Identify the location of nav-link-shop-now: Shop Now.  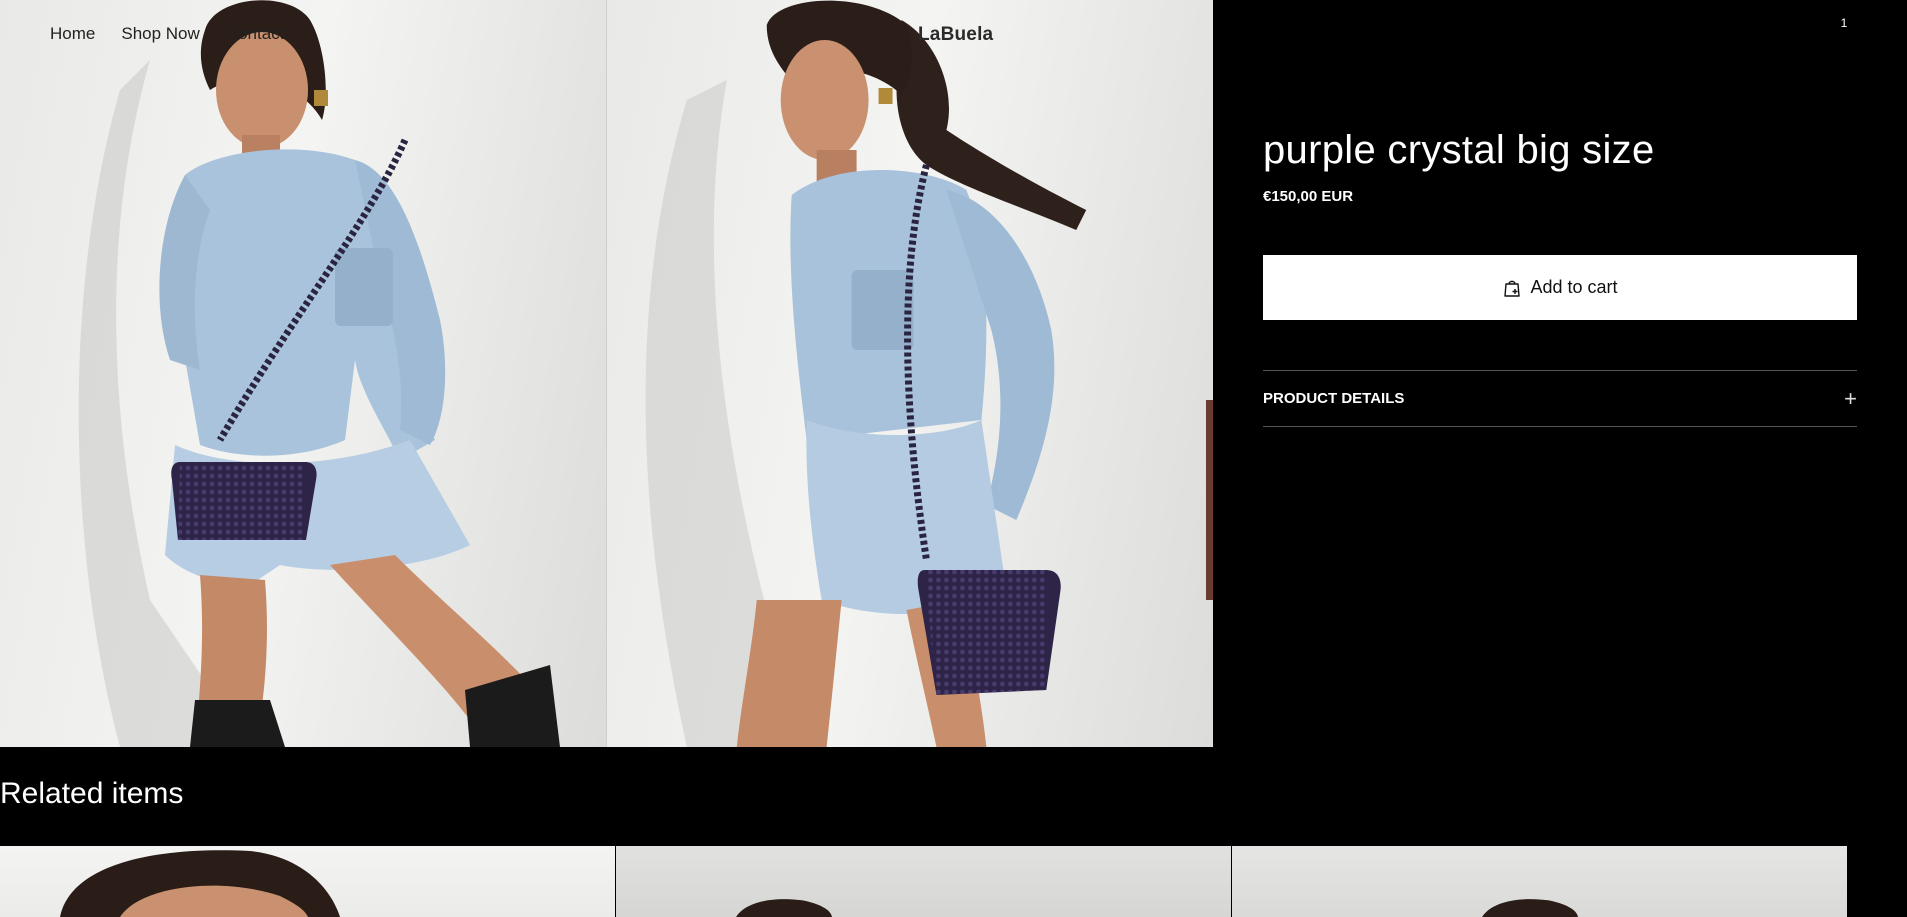
(160, 34).